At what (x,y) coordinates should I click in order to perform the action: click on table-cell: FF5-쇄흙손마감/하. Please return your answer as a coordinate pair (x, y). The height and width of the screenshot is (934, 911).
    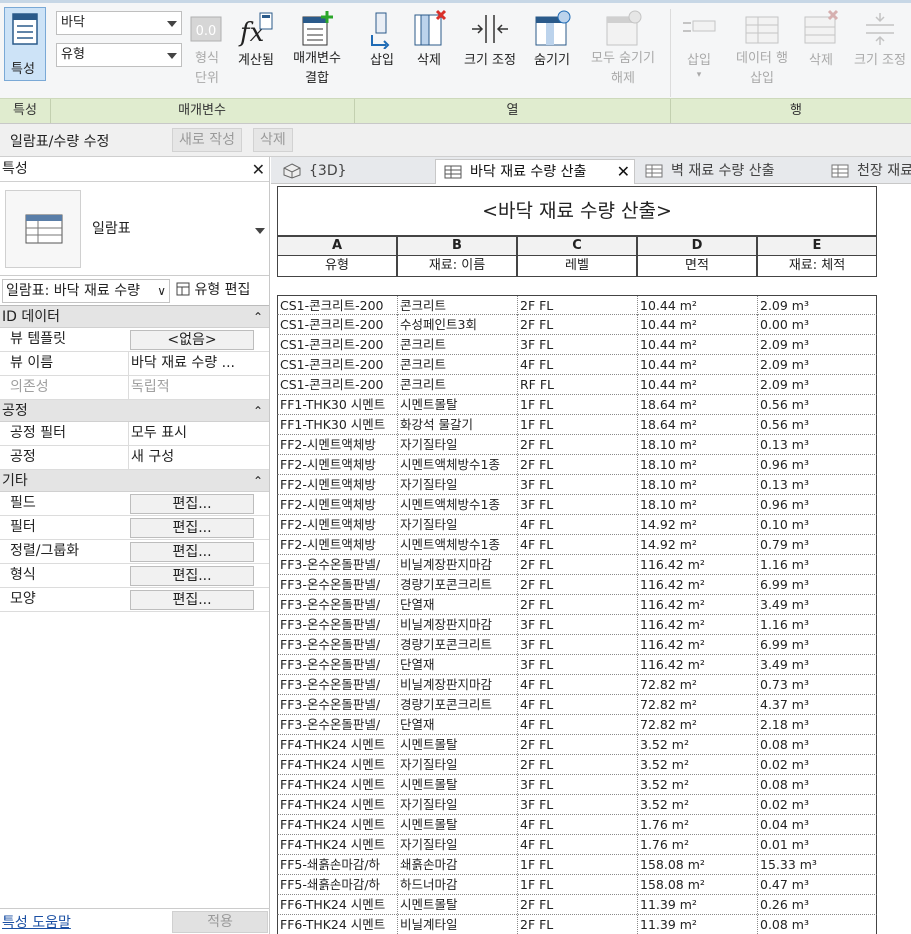
    Looking at the image, I should click on (338, 884).